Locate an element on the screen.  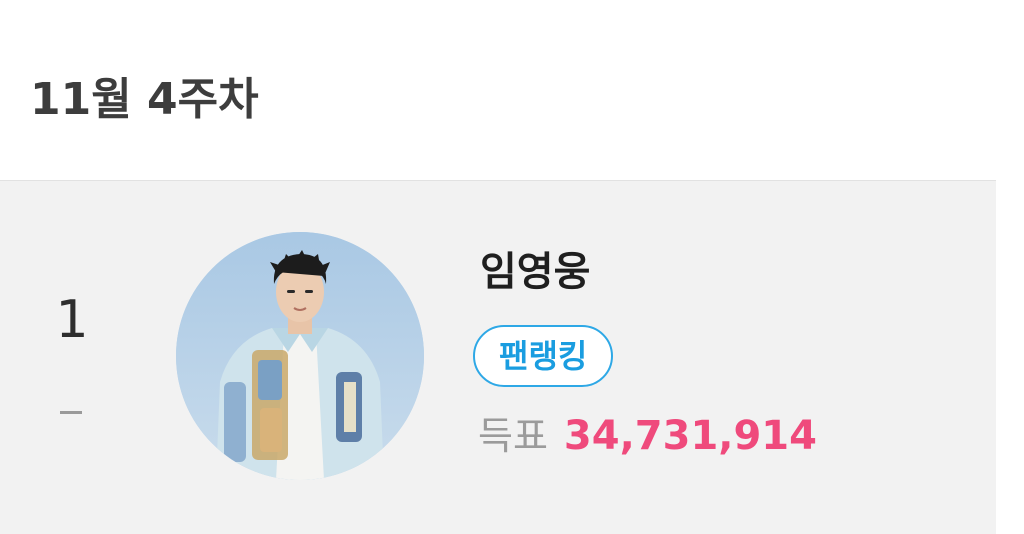
fan-ranking-badge: 팬랭킹 is located at coordinates (543, 356).